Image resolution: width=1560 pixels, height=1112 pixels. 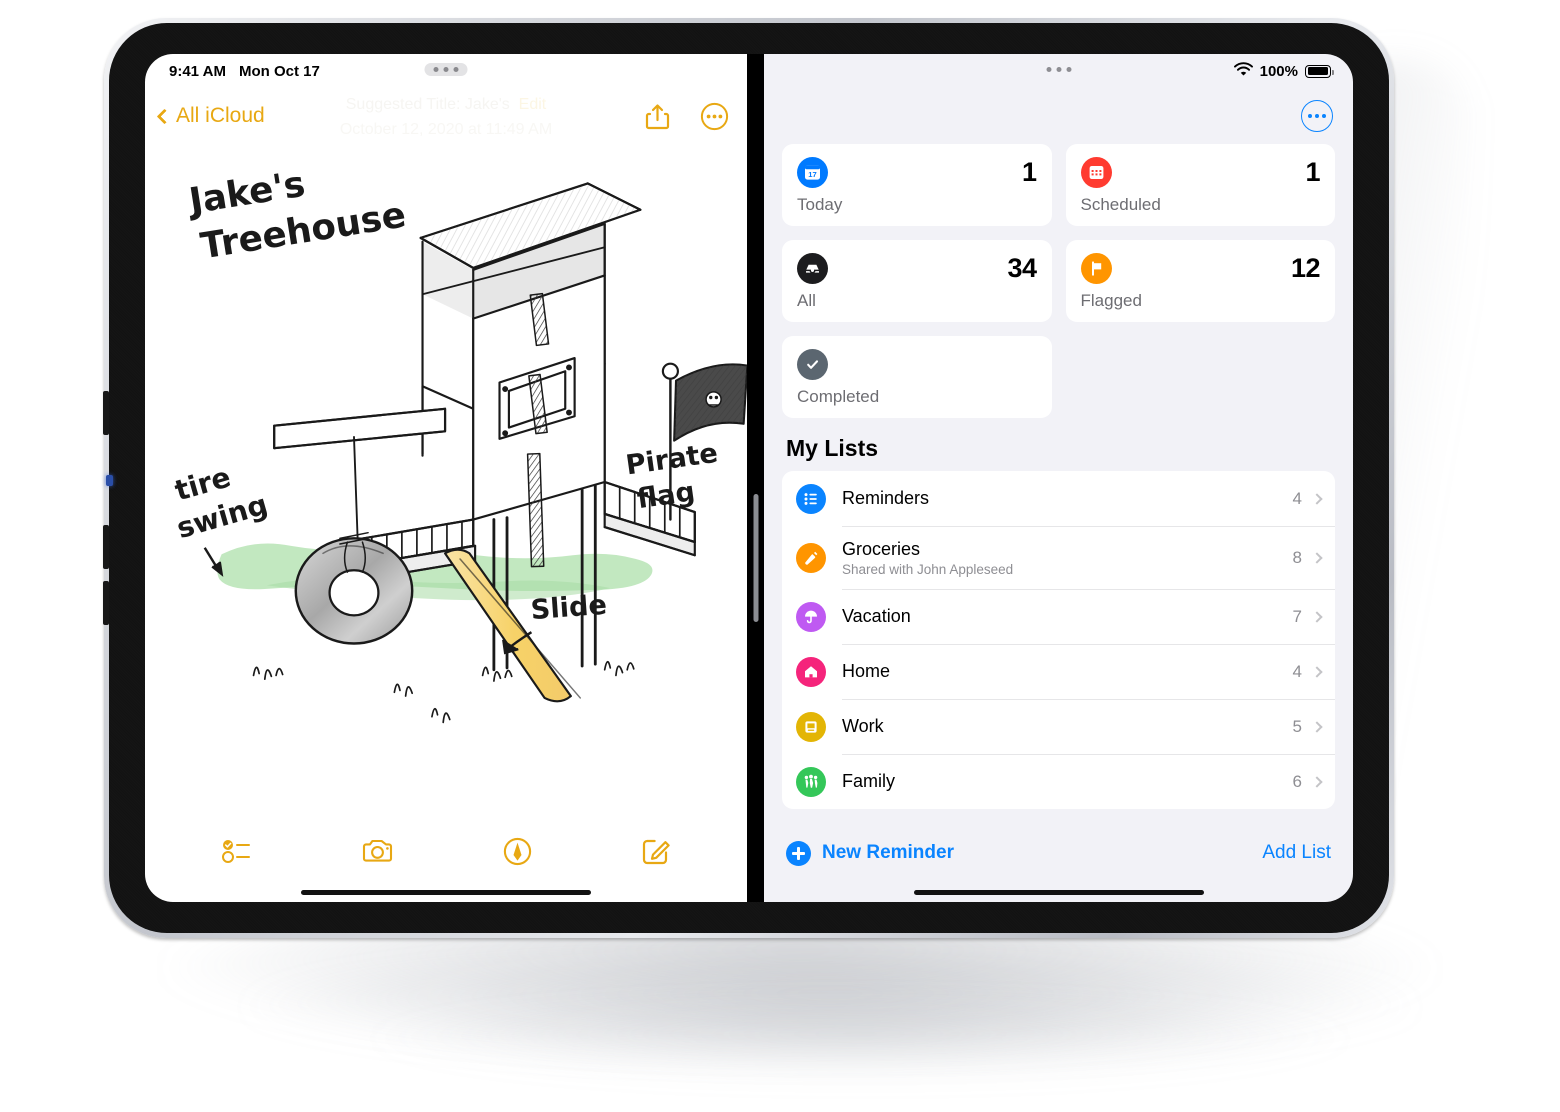 What do you see at coordinates (1111, 300) in the screenshot?
I see `smart-card-label: Flagged` at bounding box center [1111, 300].